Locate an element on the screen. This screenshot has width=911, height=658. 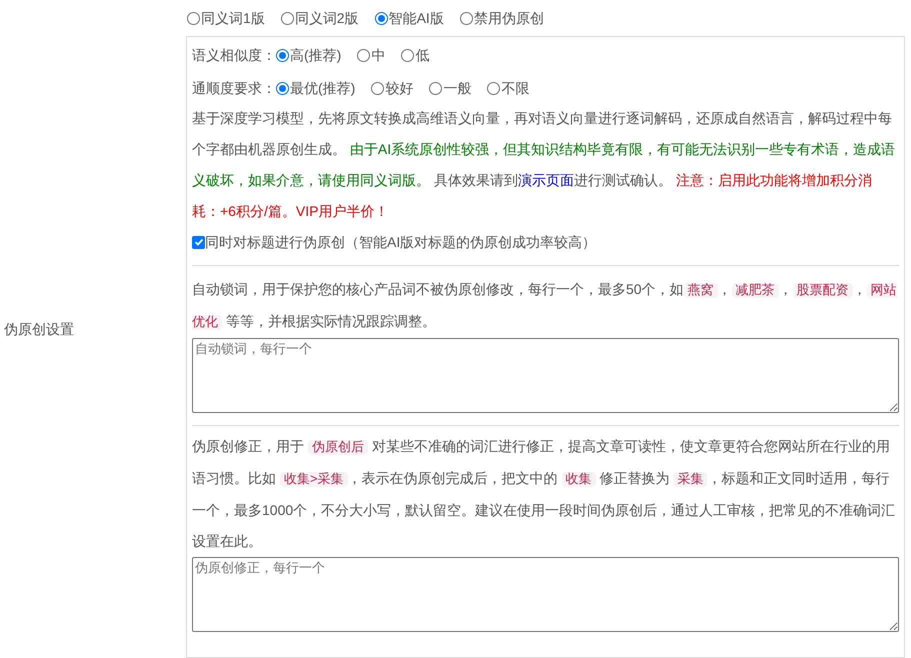
mode-radio: 同义词2版 is located at coordinates (319, 18).